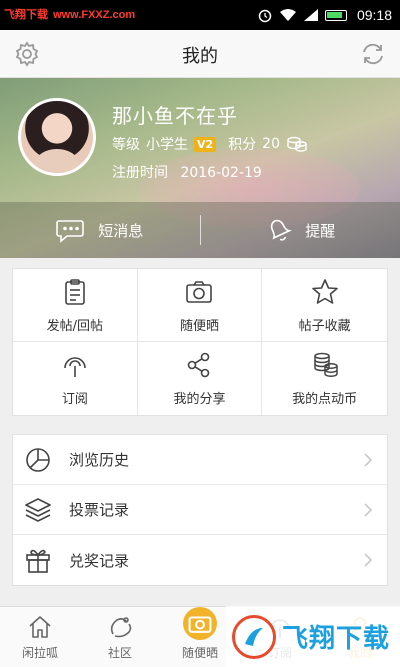 This screenshot has width=400, height=667. Describe the element at coordinates (325, 399) in the screenshot. I see `grid-item-label: 我的点动币` at that location.